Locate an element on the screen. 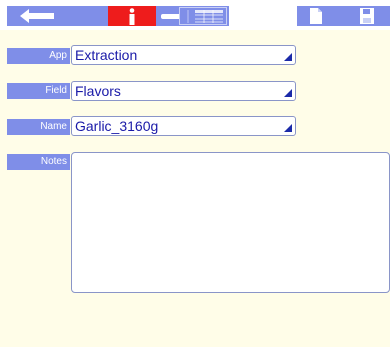 Image resolution: width=390 pixels, height=347 pixels. back-button is located at coordinates (37, 16).